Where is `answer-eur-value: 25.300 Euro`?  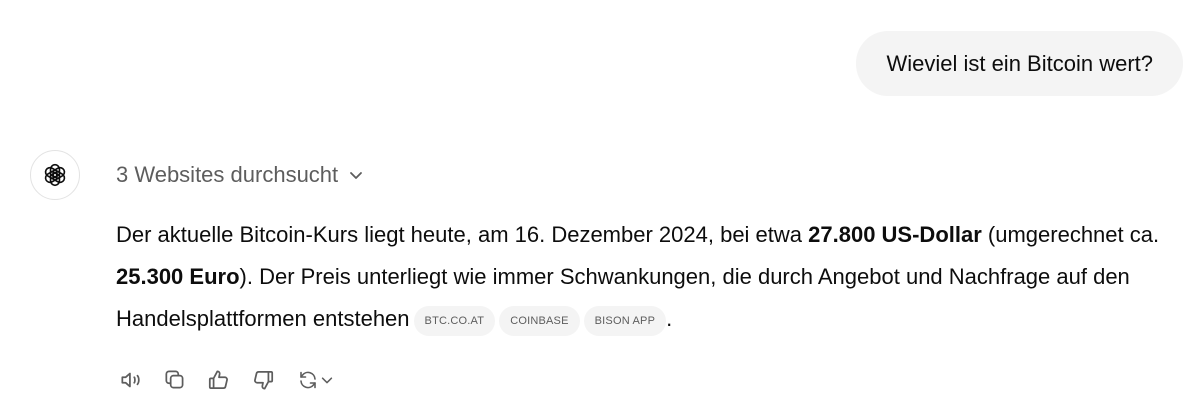 answer-eur-value: 25.300 Euro is located at coordinates (178, 276).